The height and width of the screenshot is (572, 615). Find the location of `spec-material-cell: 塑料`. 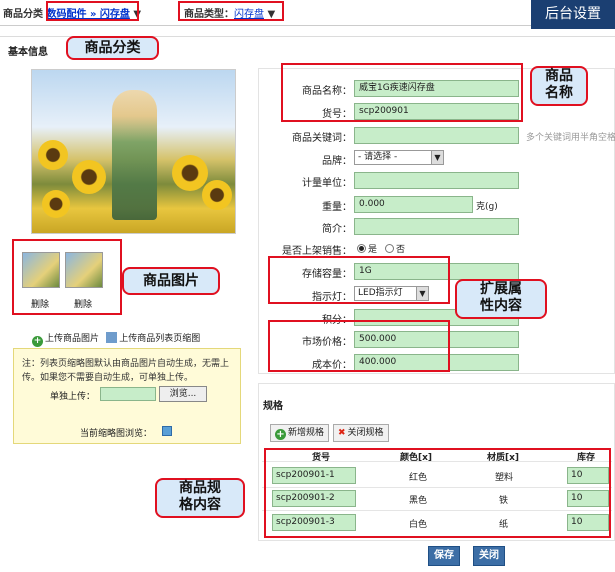

spec-material-cell: 塑料 is located at coordinates (504, 478).